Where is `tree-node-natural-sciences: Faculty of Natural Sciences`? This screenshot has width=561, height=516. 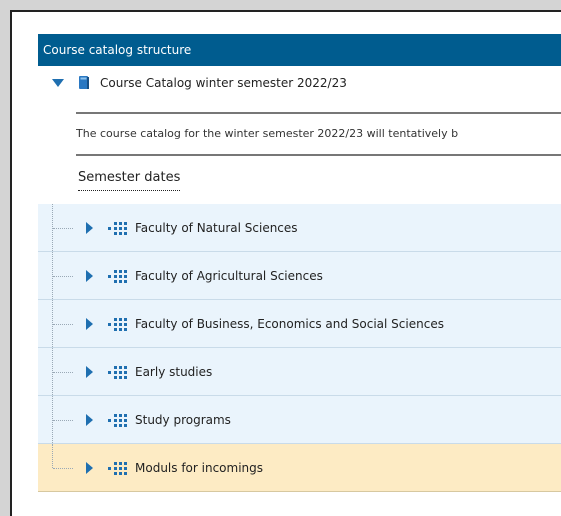
tree-node-natural-sciences: Faculty of Natural Sciences is located at coordinates (299, 228).